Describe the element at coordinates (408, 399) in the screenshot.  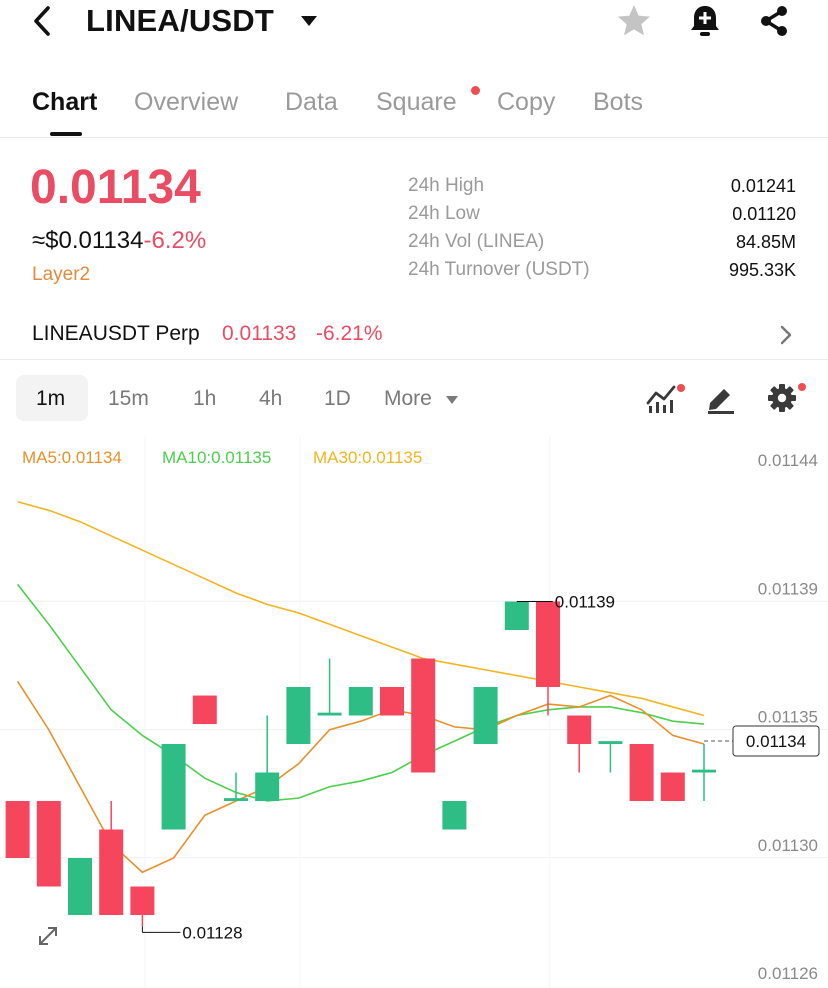
I see `timeframe-more: More` at that location.